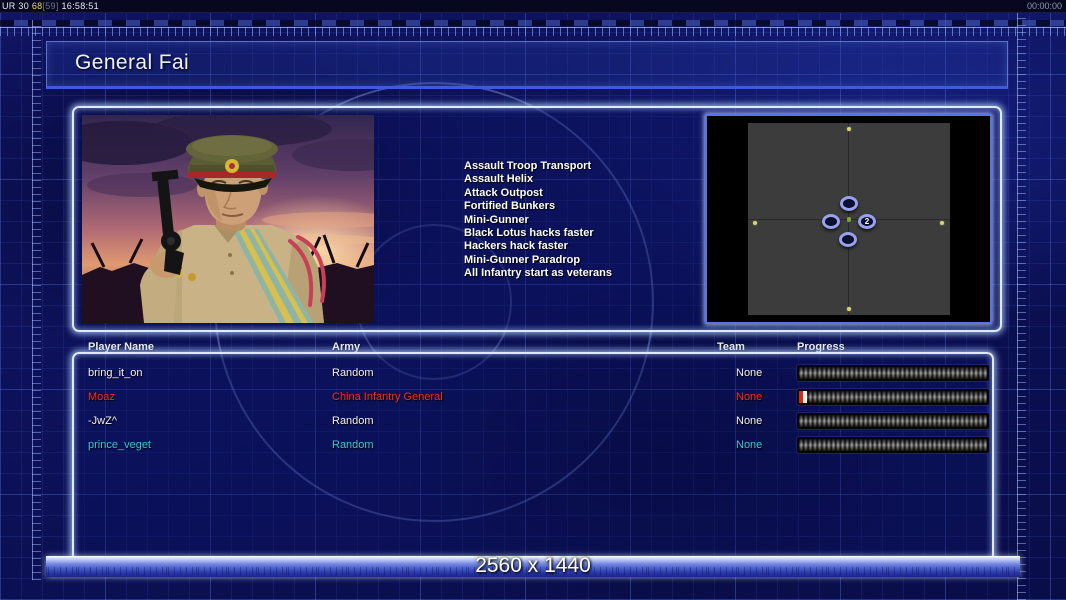  What do you see at coordinates (115, 373) in the screenshot?
I see `player-name: bring_it_on` at bounding box center [115, 373].